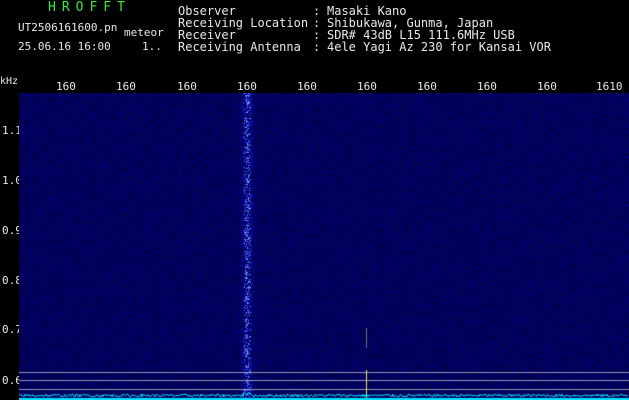  What do you see at coordinates (239, 47) in the screenshot?
I see `antenna-label: Receiving Antenna` at bounding box center [239, 47].